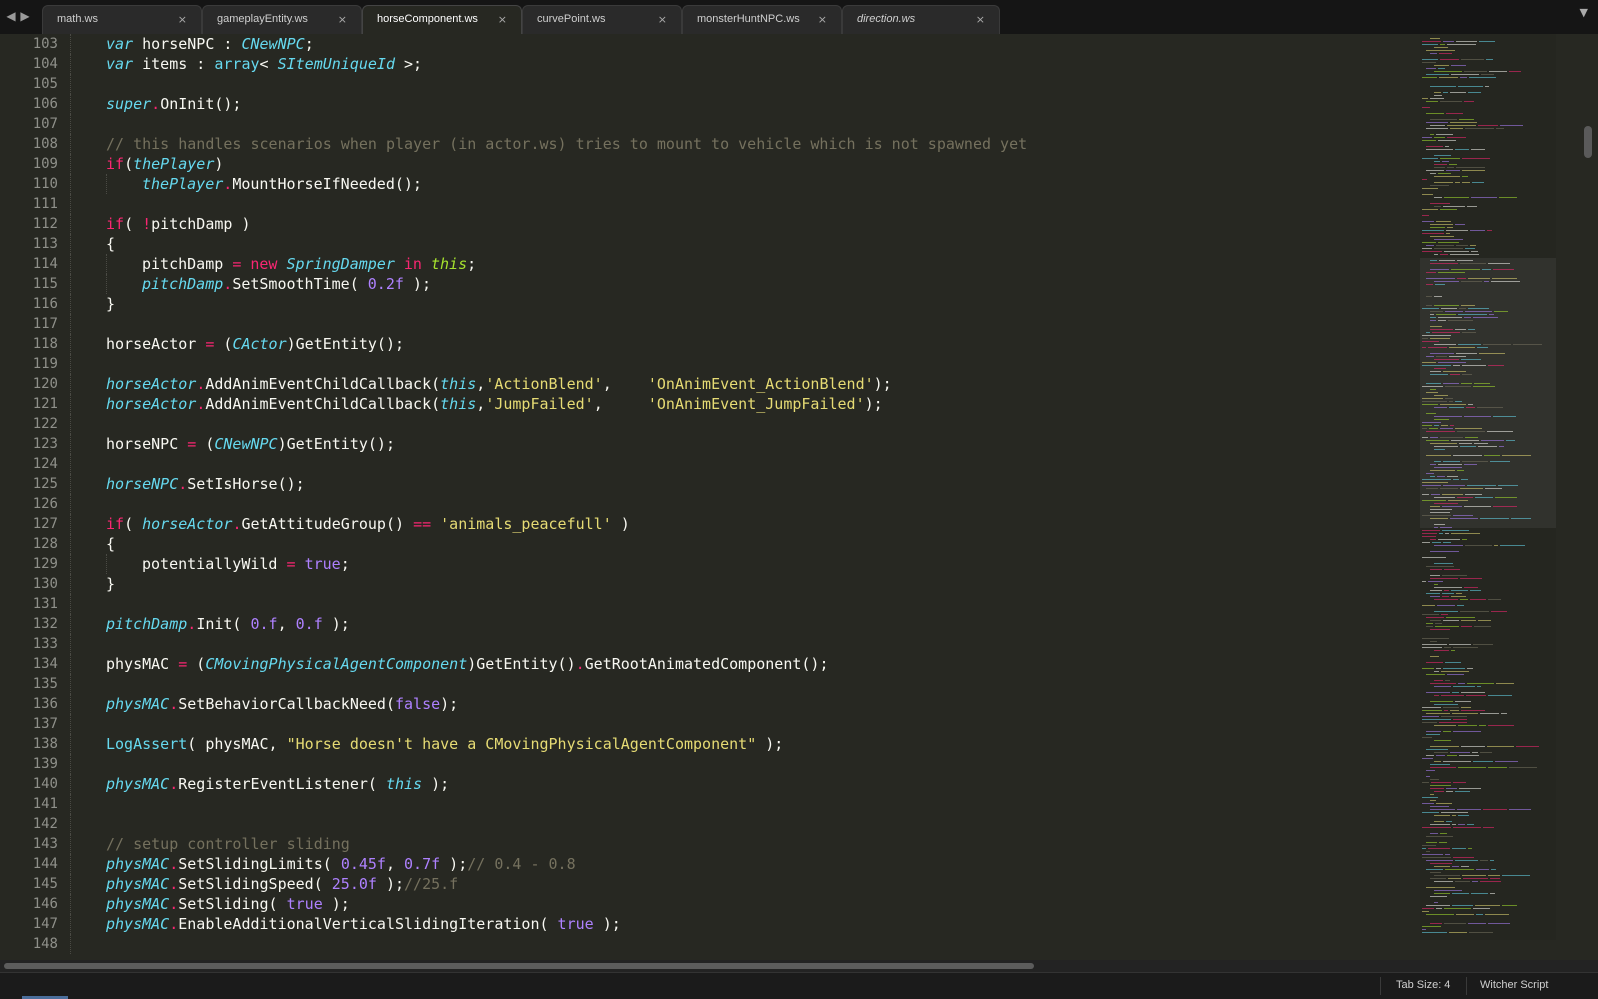 This screenshot has height=999, width=1598. I want to click on line-number: 138, so click(45, 744).